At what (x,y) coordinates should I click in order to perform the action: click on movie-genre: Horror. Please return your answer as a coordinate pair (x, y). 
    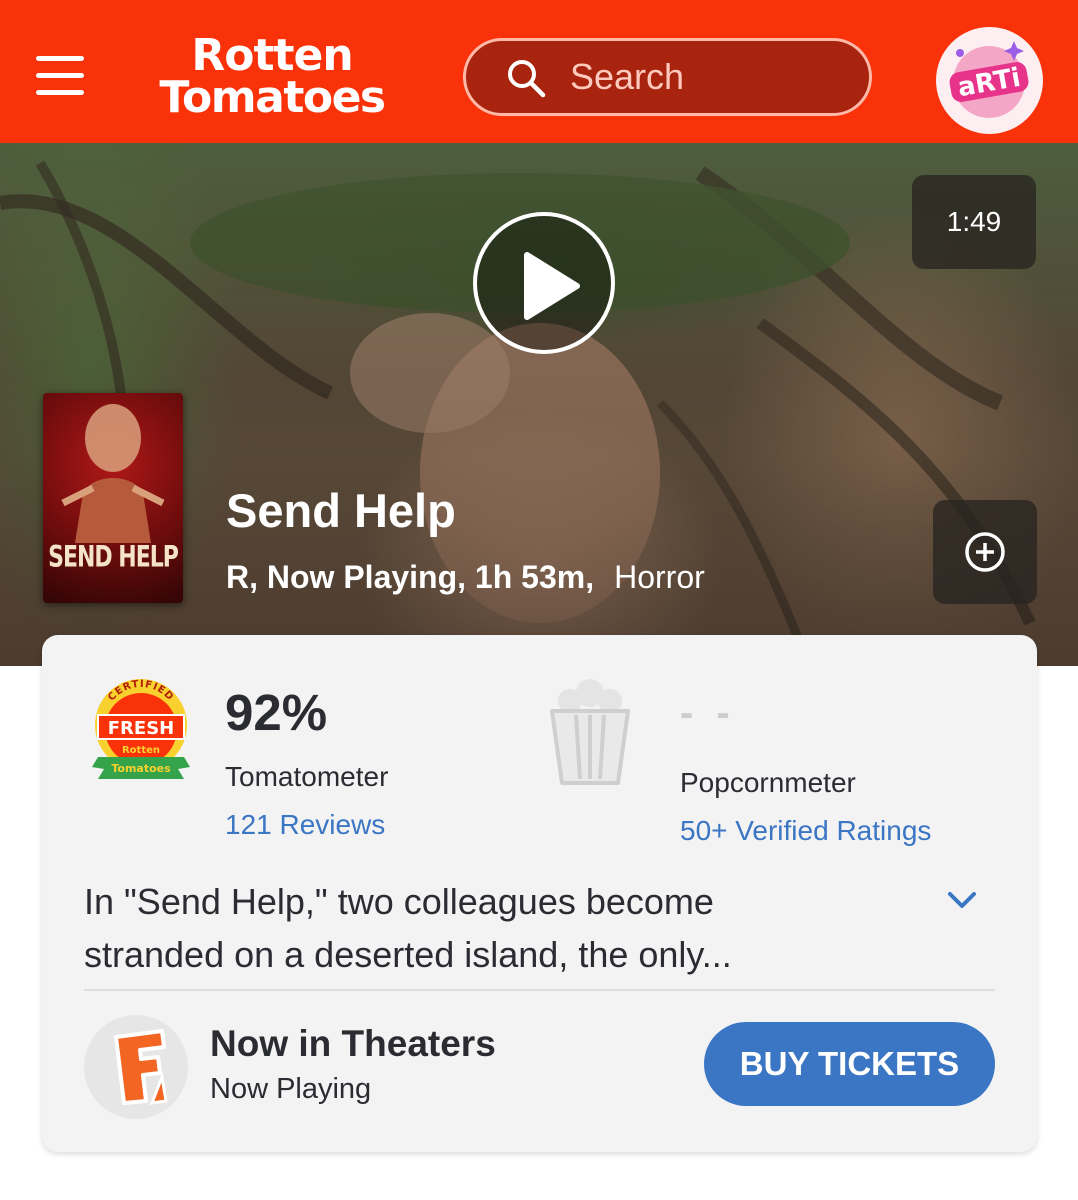
    Looking at the image, I should click on (659, 577).